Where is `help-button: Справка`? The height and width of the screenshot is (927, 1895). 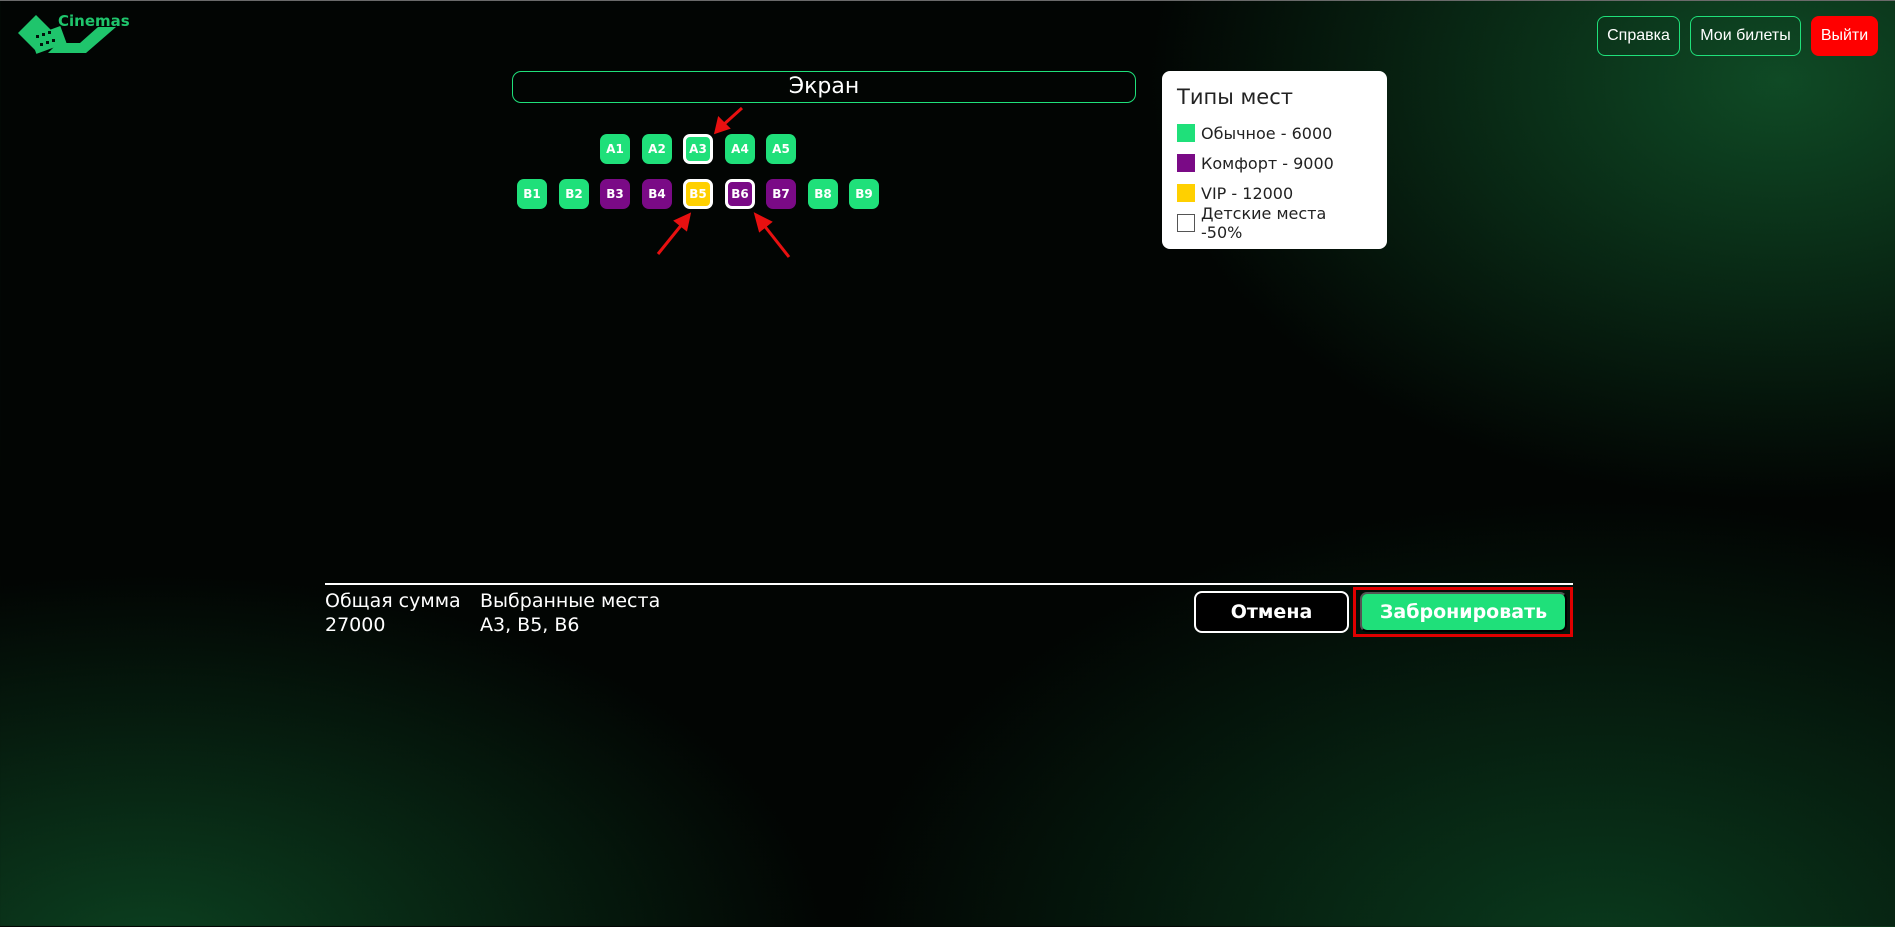 help-button: Справка is located at coordinates (1638, 36).